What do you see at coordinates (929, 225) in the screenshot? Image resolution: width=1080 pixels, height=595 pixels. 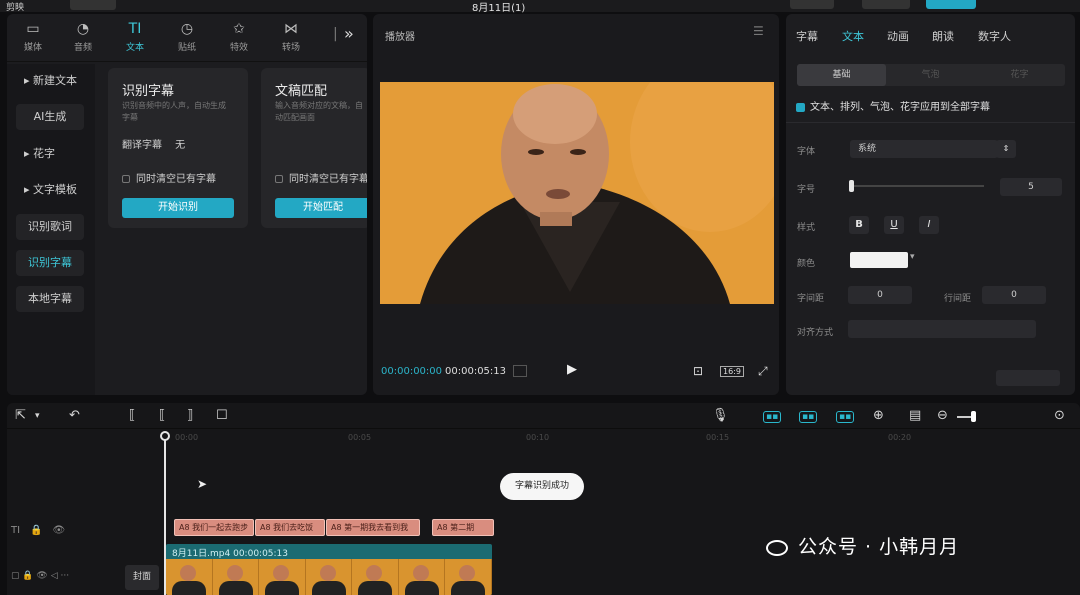 I see `italic-button: I` at bounding box center [929, 225].